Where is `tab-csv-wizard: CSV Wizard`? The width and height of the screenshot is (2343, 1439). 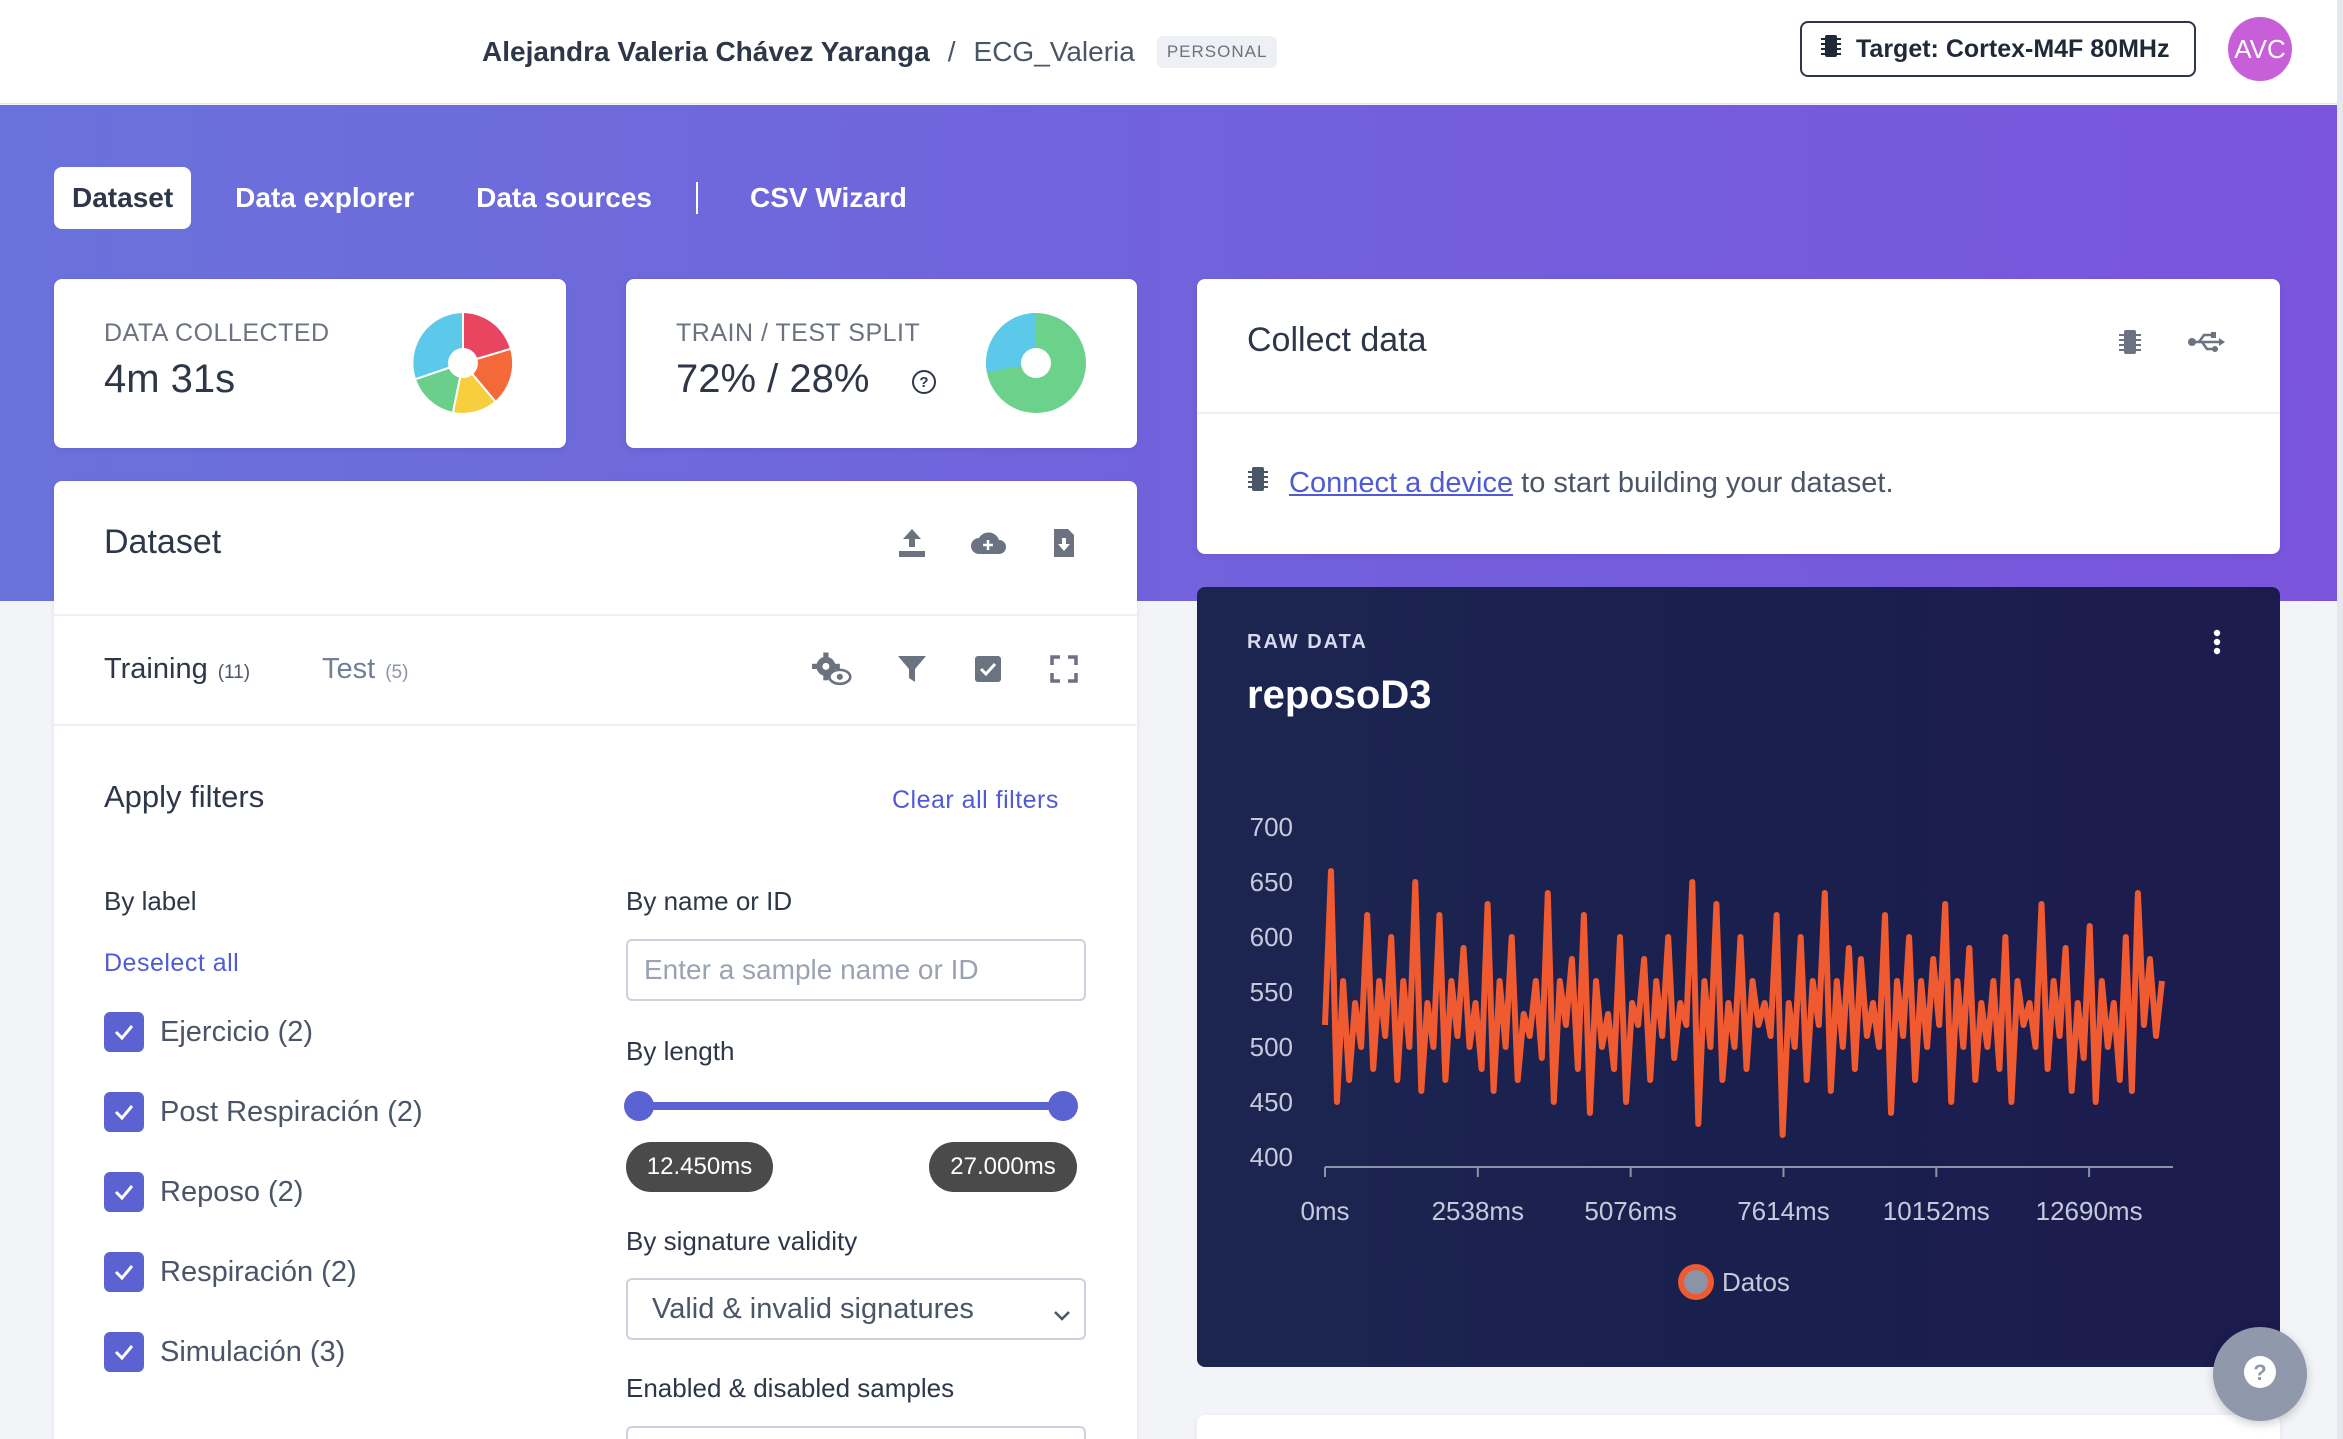 tab-csv-wizard: CSV Wizard is located at coordinates (828, 198).